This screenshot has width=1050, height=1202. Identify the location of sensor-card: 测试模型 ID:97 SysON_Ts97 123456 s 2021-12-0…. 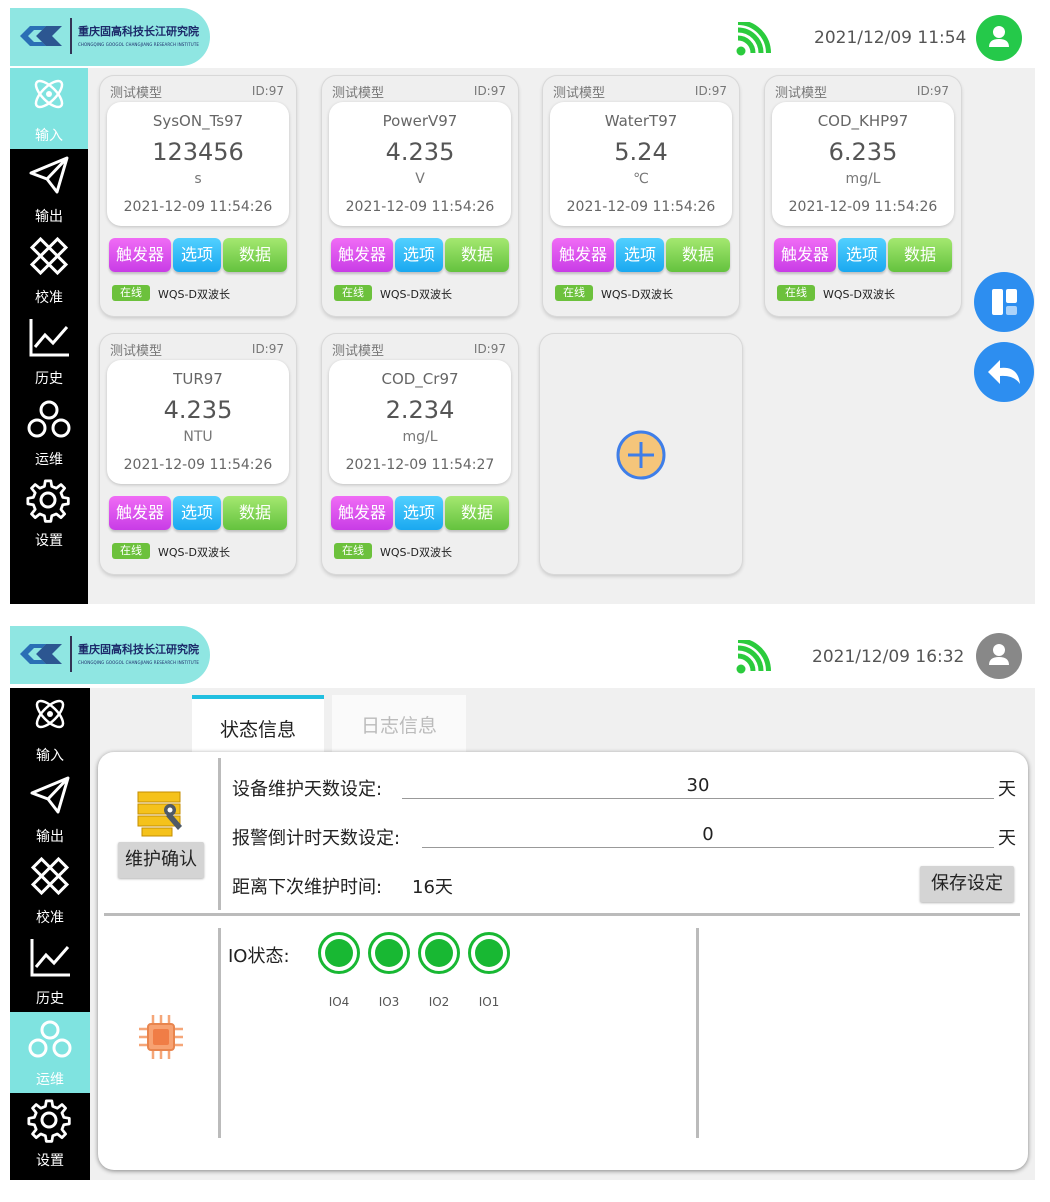
(198, 196).